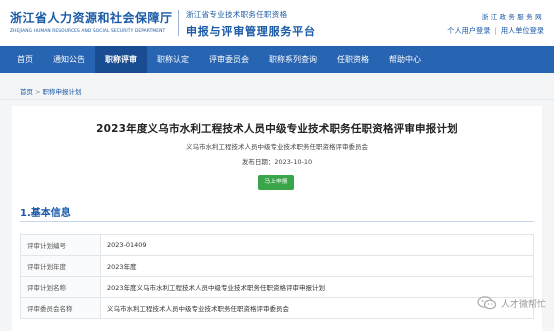 Image resolution: width=554 pixels, height=331 pixels. I want to click on nav-item-review-committee: 评审委员会, so click(229, 59).